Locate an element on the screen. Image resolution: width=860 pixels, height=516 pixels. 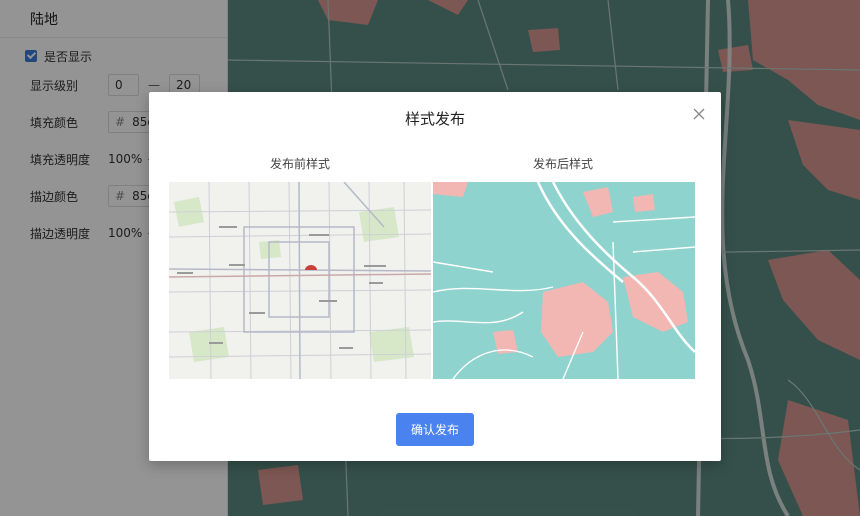
before-map-image is located at coordinates (300, 280).